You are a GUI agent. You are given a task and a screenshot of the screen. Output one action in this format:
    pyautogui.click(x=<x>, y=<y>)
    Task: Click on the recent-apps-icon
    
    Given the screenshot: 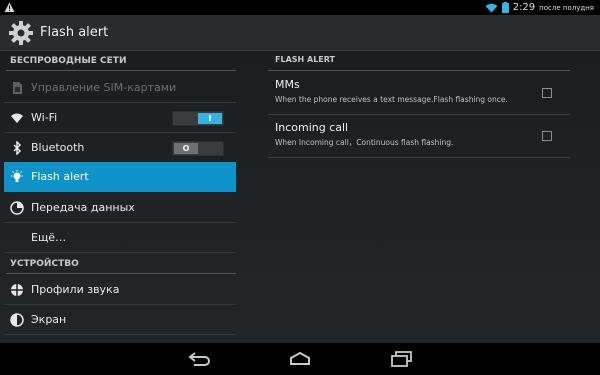 What is the action you would take?
    pyautogui.click(x=401, y=359)
    